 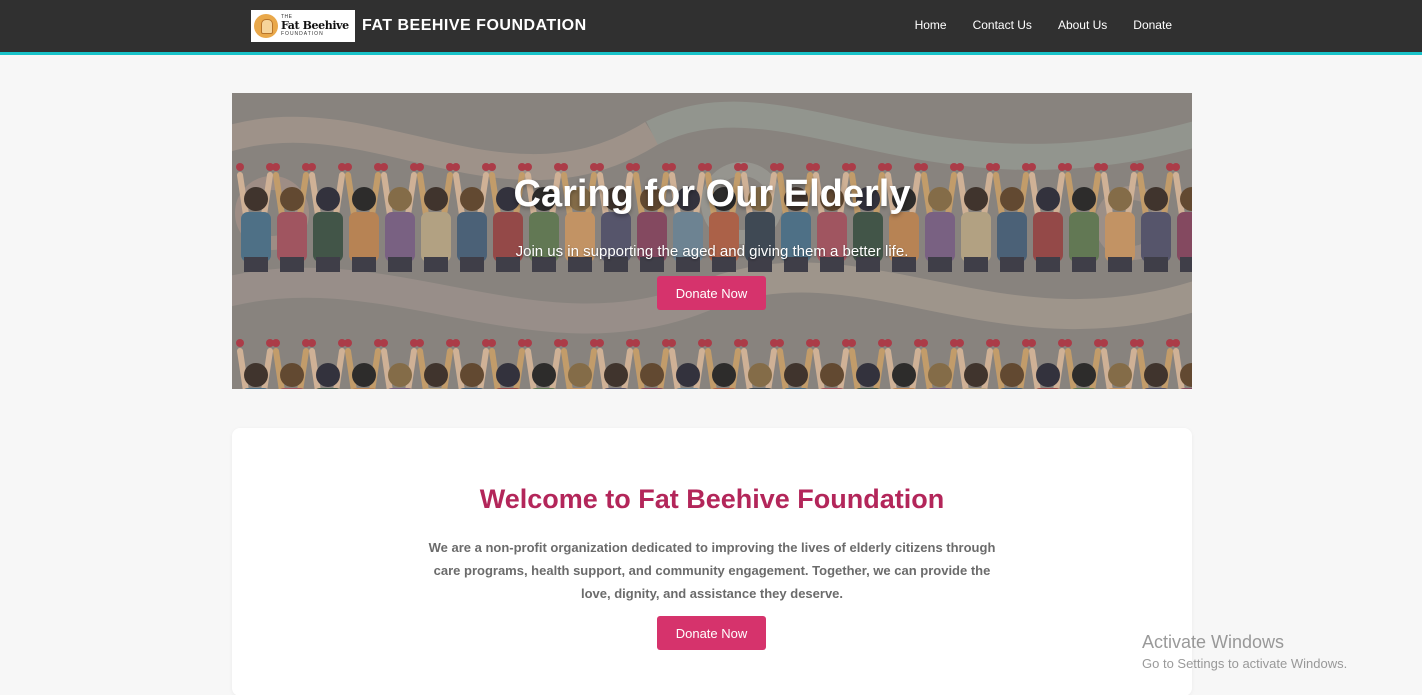 What do you see at coordinates (711, 293) in the screenshot?
I see `hero-donate-button: Donate Now` at bounding box center [711, 293].